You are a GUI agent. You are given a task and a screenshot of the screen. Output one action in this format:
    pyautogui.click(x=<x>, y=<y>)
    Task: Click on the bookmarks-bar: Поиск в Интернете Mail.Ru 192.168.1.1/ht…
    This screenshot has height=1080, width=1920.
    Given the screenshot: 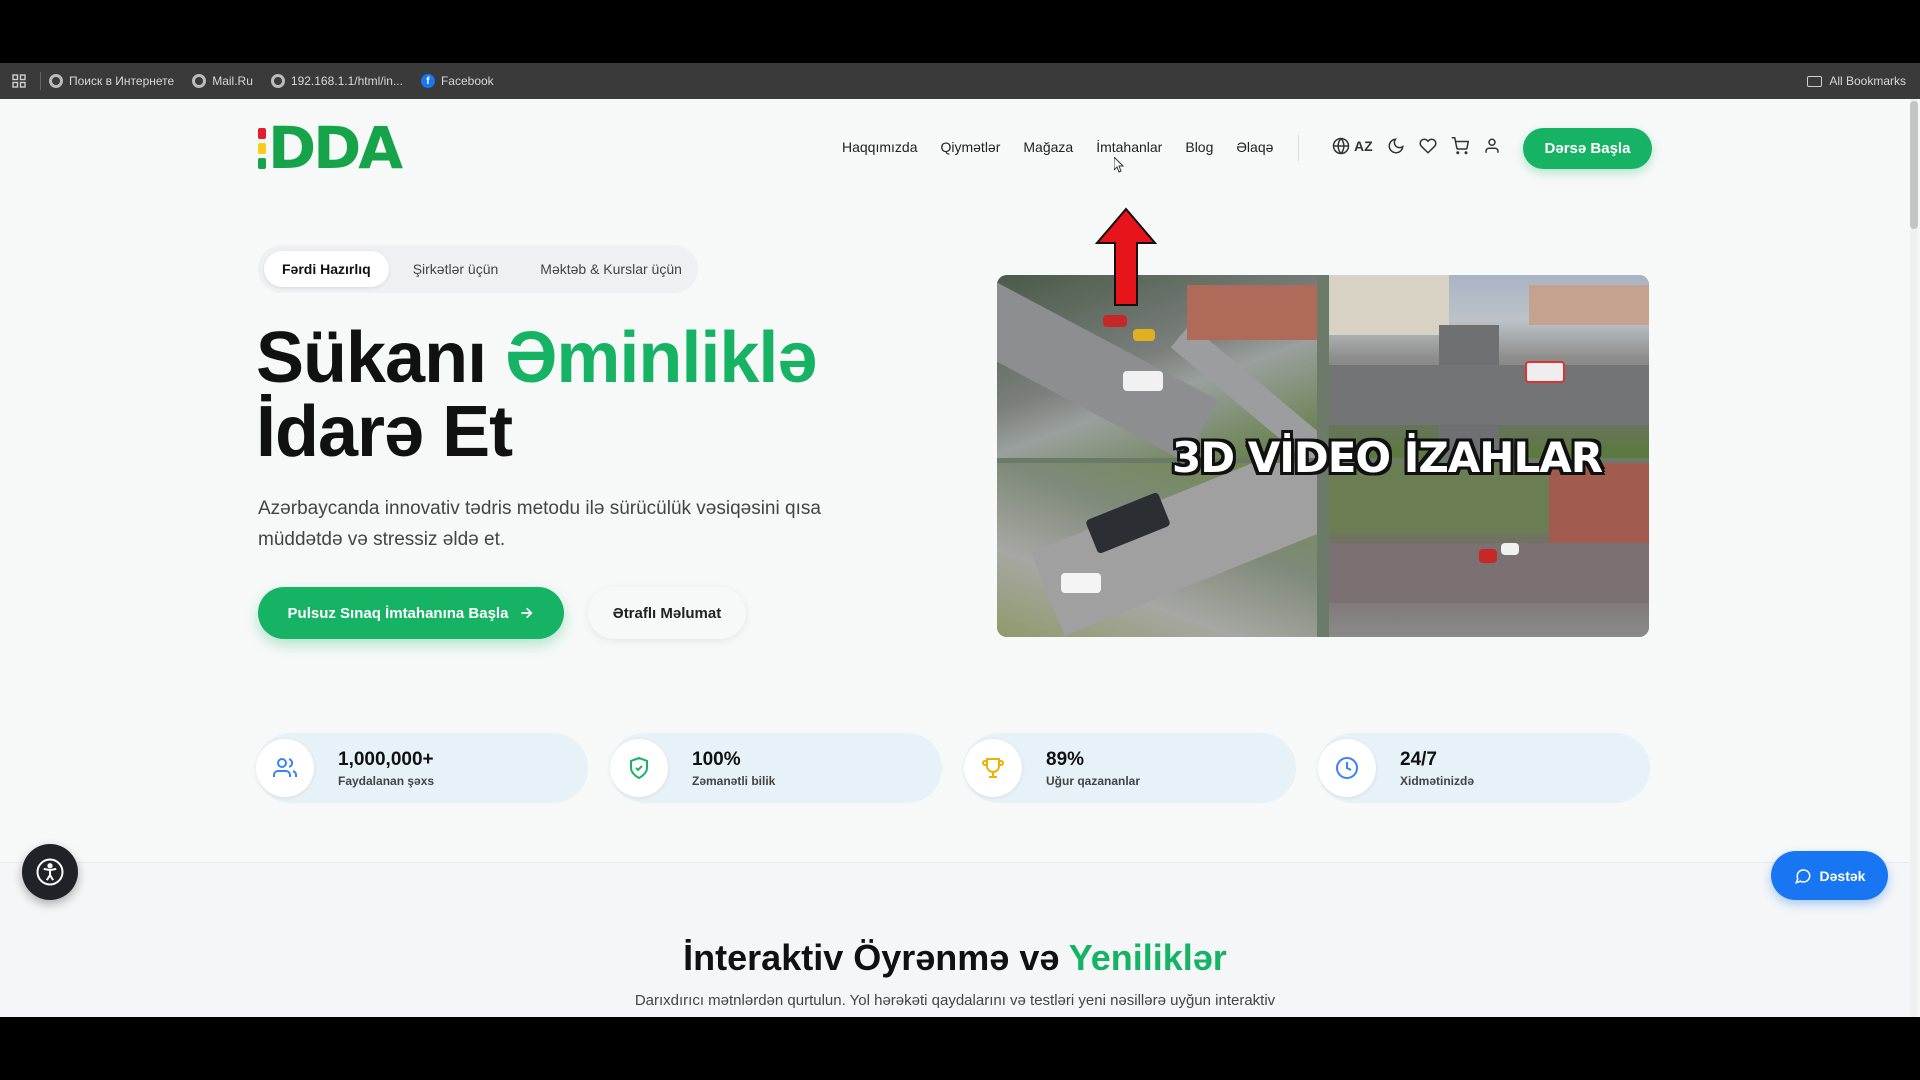 What is the action you would take?
    pyautogui.click(x=960, y=81)
    